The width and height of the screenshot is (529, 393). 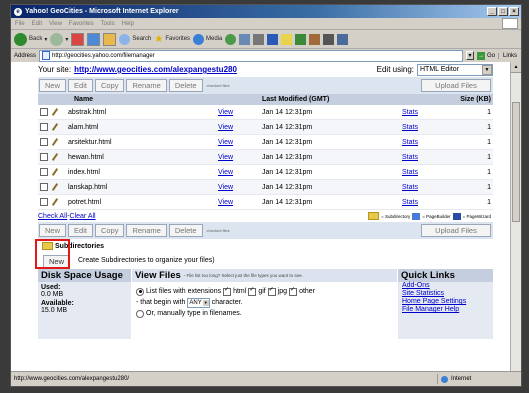 What do you see at coordinates (332, 99) in the screenshot?
I see `header-modified: Last Modified (GMT)` at bounding box center [332, 99].